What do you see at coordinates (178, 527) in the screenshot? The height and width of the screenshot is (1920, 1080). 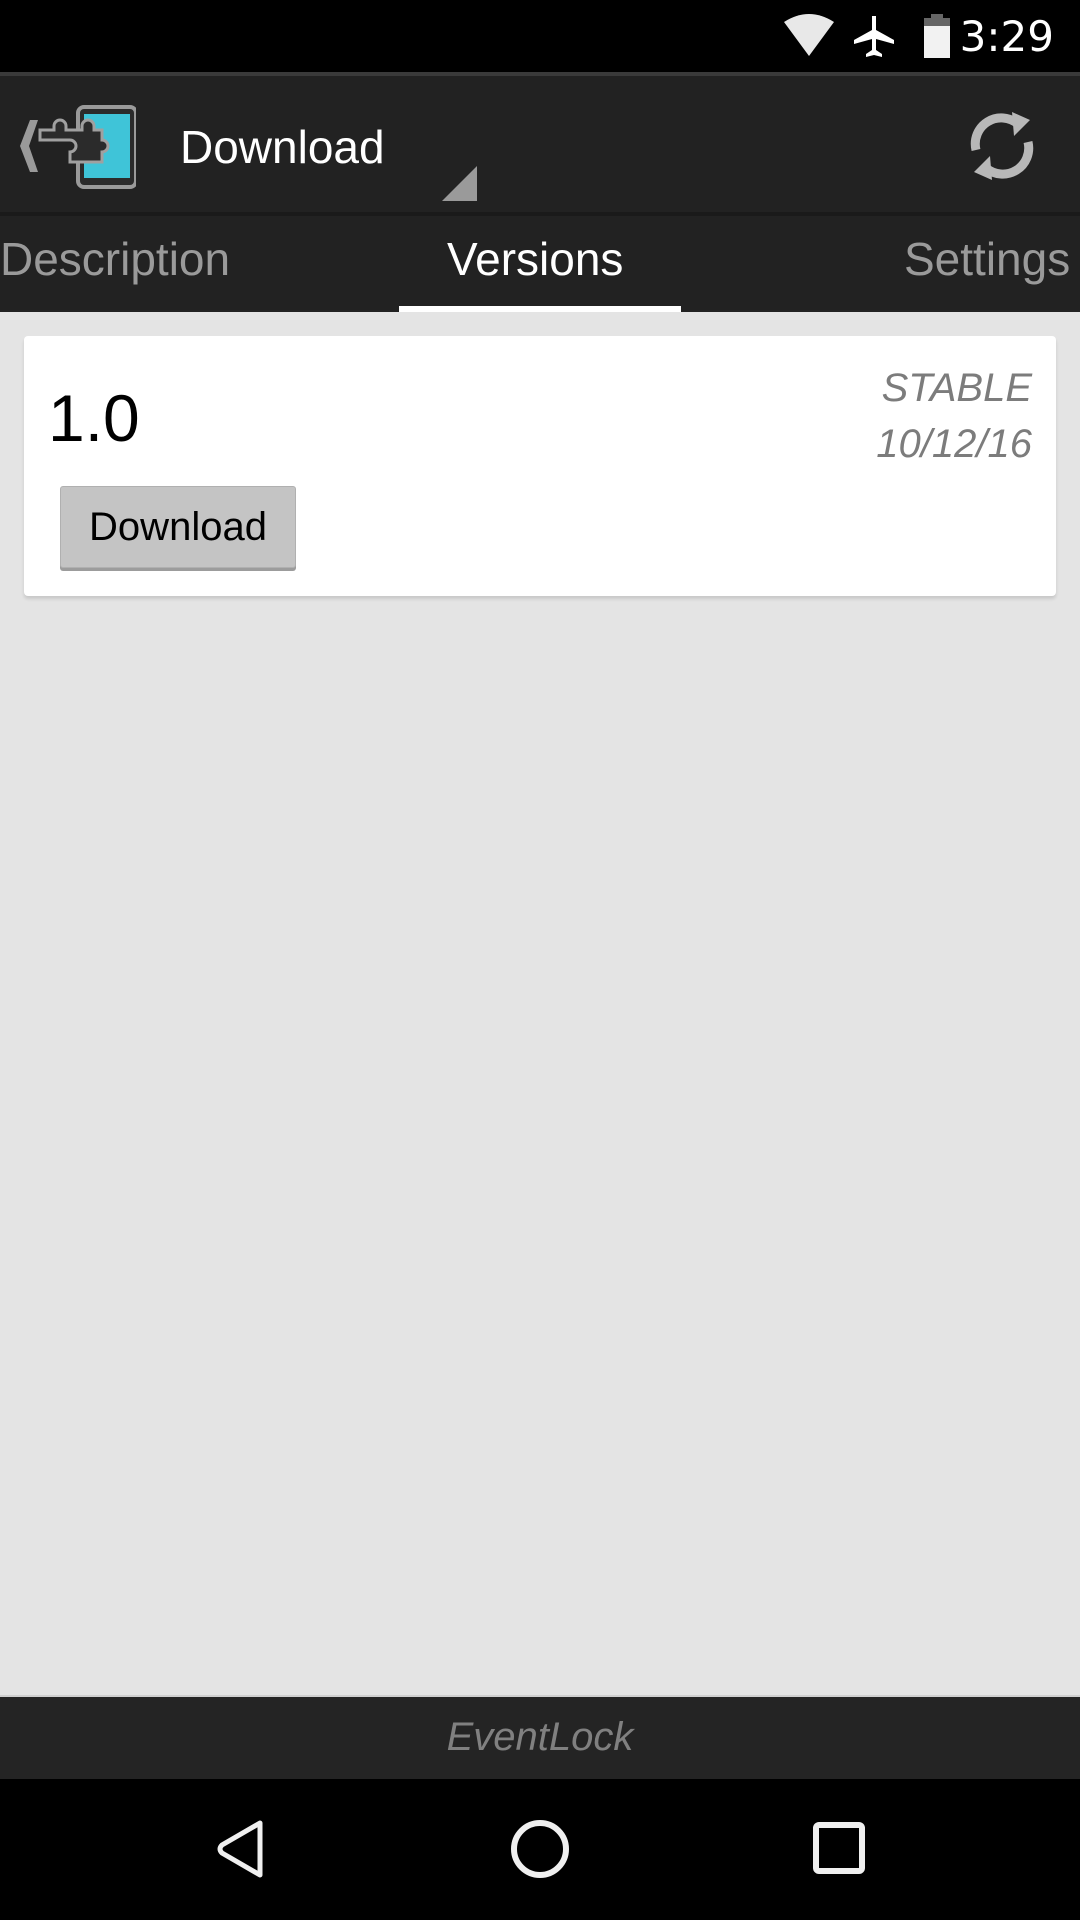 I see `download-button: Download` at bounding box center [178, 527].